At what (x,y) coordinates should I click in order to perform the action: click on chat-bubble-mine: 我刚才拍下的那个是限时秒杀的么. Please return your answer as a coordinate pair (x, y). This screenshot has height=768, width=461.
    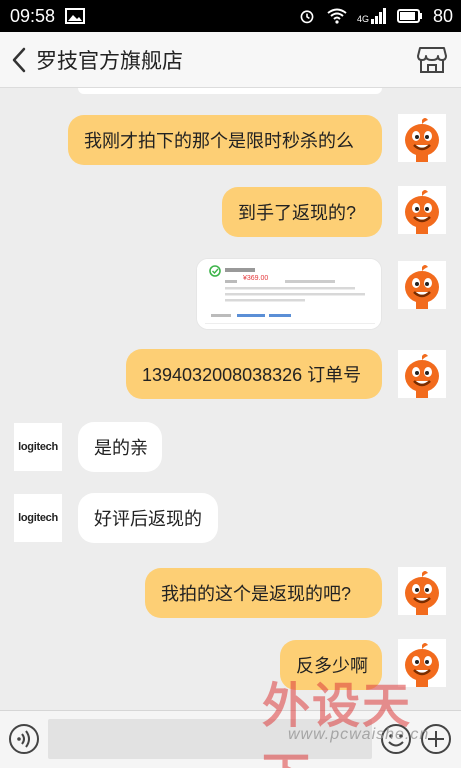
    Looking at the image, I should click on (225, 140).